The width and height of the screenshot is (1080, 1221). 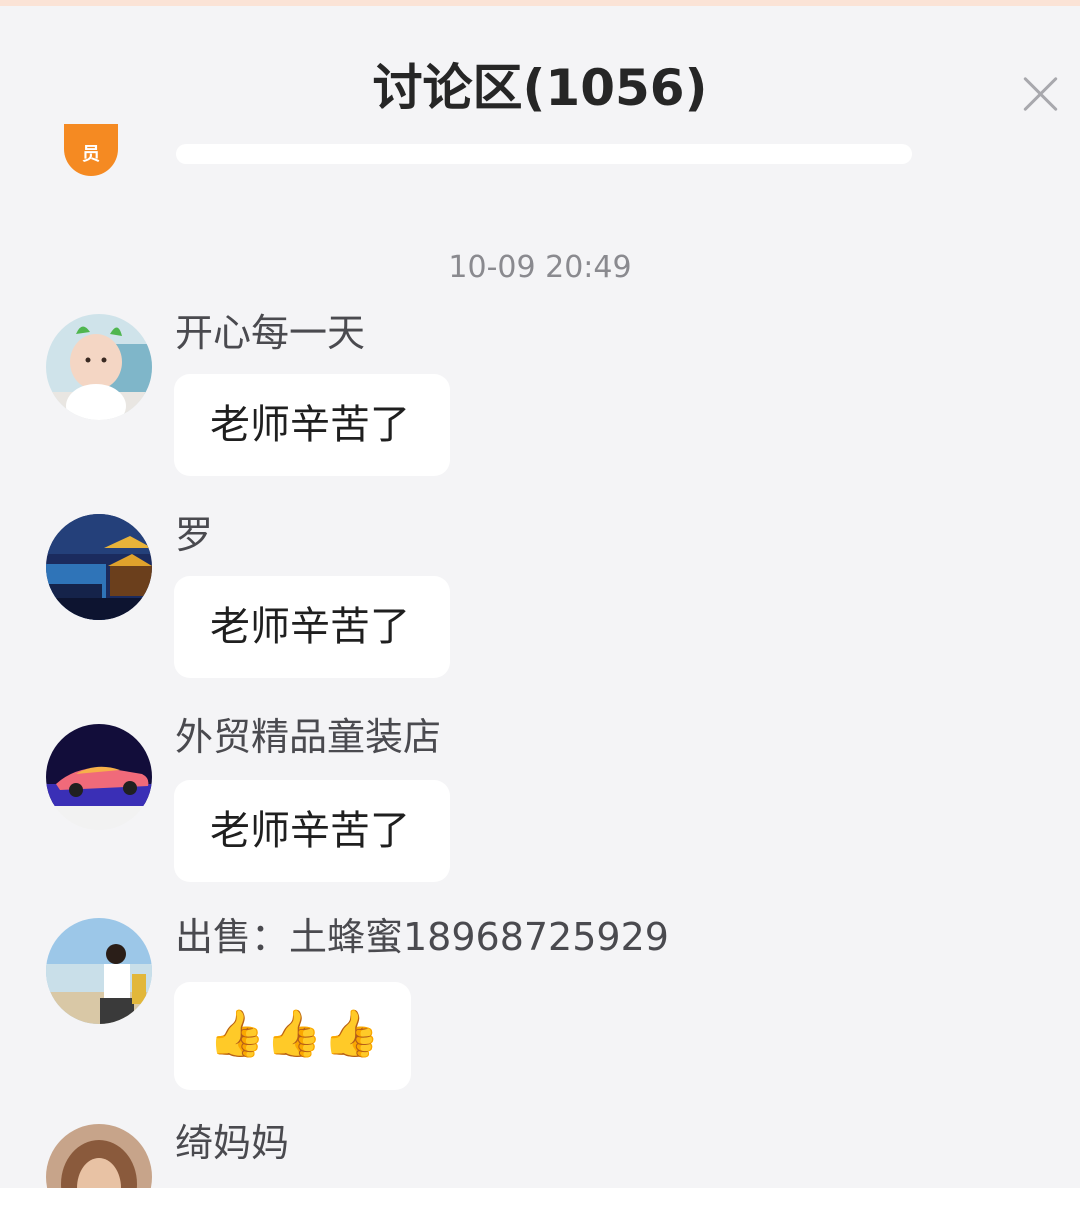 I want to click on username: 出售：土蜂蜜18968725929, so click(x=422, y=937).